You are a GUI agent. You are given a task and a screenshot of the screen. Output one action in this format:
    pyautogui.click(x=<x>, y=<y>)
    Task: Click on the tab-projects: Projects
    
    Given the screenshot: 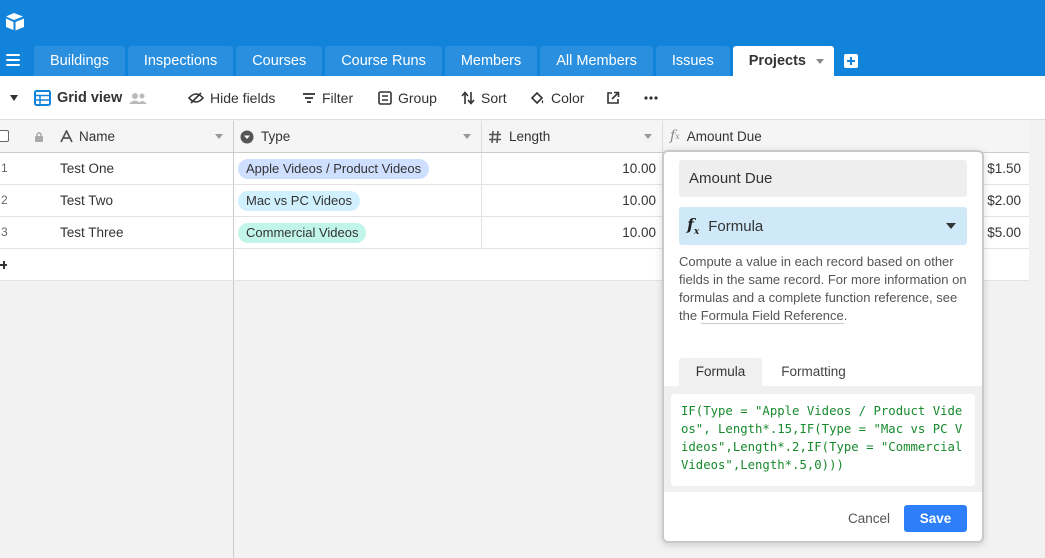 What is the action you would take?
    pyautogui.click(x=783, y=61)
    